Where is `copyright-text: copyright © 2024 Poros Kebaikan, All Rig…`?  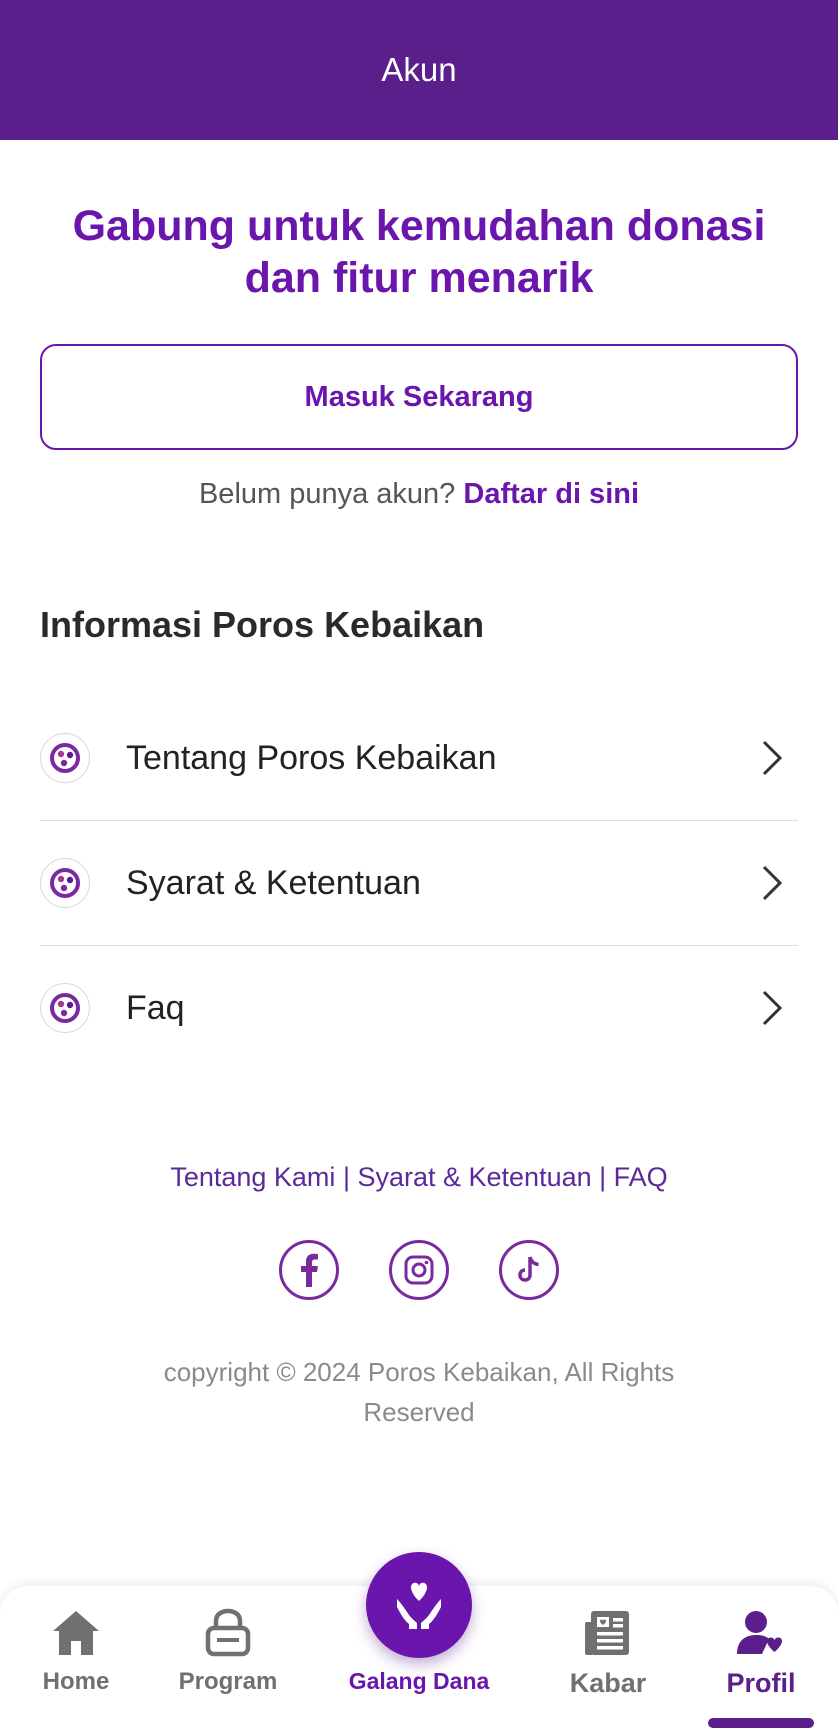 copyright-text: copyright © 2024 Poros Kebaikan, All Rig… is located at coordinates (419, 1392).